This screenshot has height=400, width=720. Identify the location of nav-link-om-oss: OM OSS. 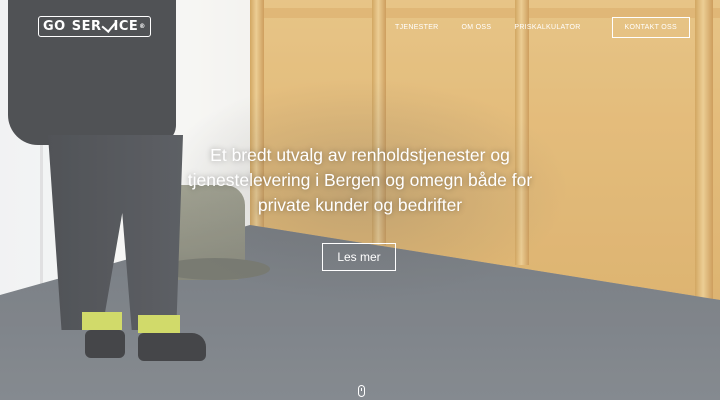
(477, 27).